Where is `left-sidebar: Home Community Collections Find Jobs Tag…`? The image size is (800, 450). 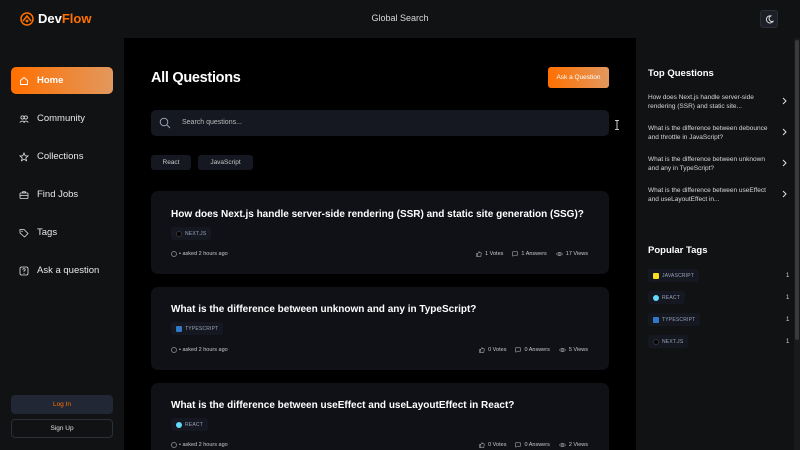
left-sidebar: Home Community Collections Find Jobs Tag… is located at coordinates (62, 244).